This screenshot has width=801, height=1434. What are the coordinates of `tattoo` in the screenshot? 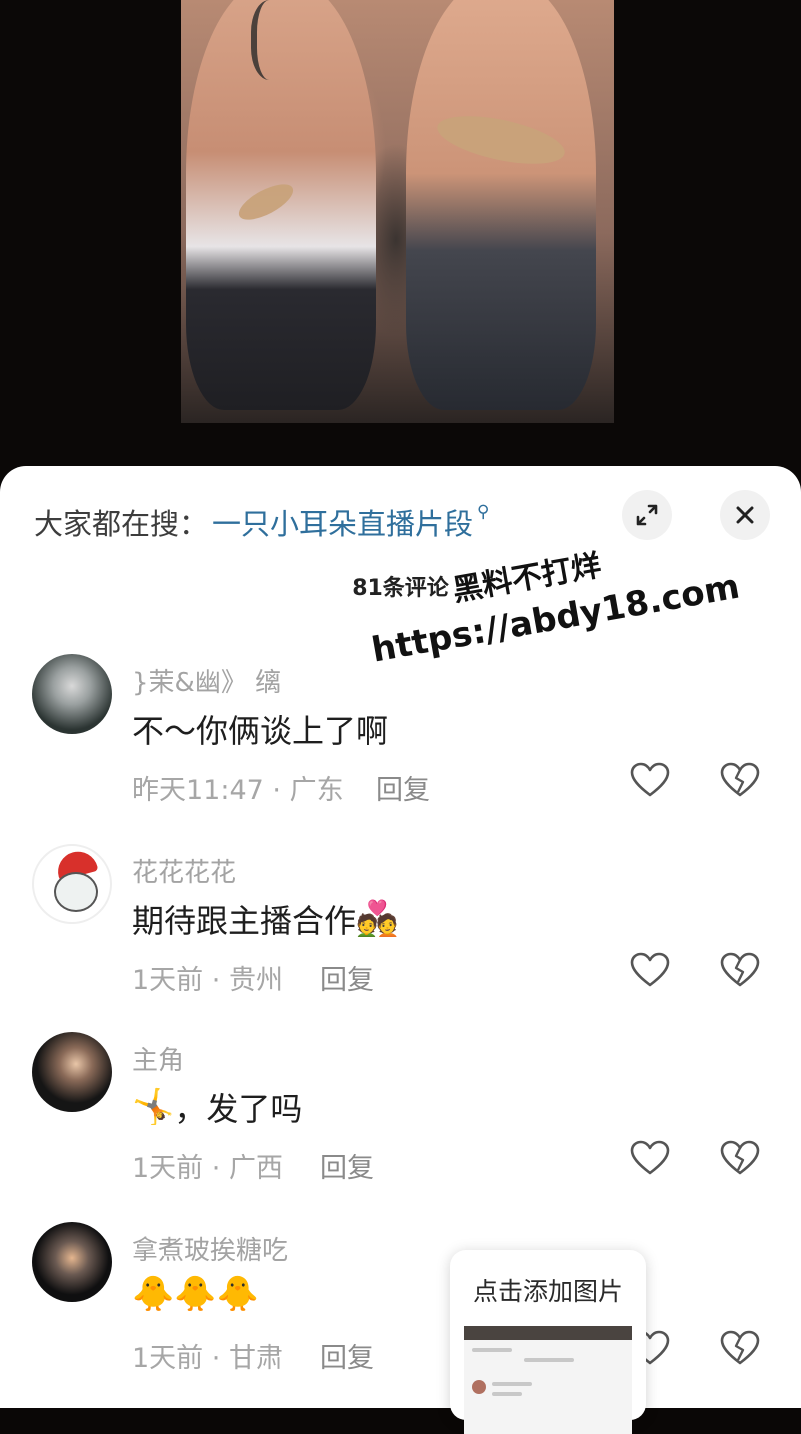 It's located at (274, 40).